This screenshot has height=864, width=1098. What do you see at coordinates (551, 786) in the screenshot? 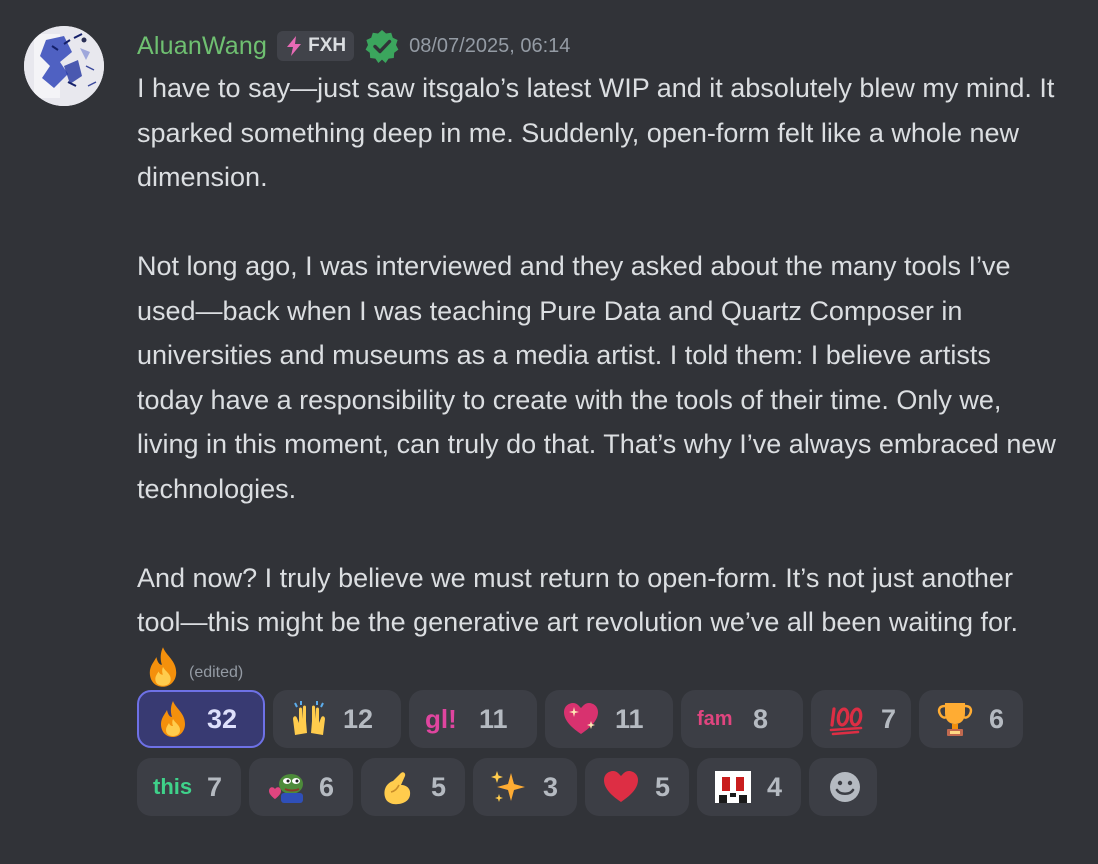
I see `reaction-count: 3` at bounding box center [551, 786].